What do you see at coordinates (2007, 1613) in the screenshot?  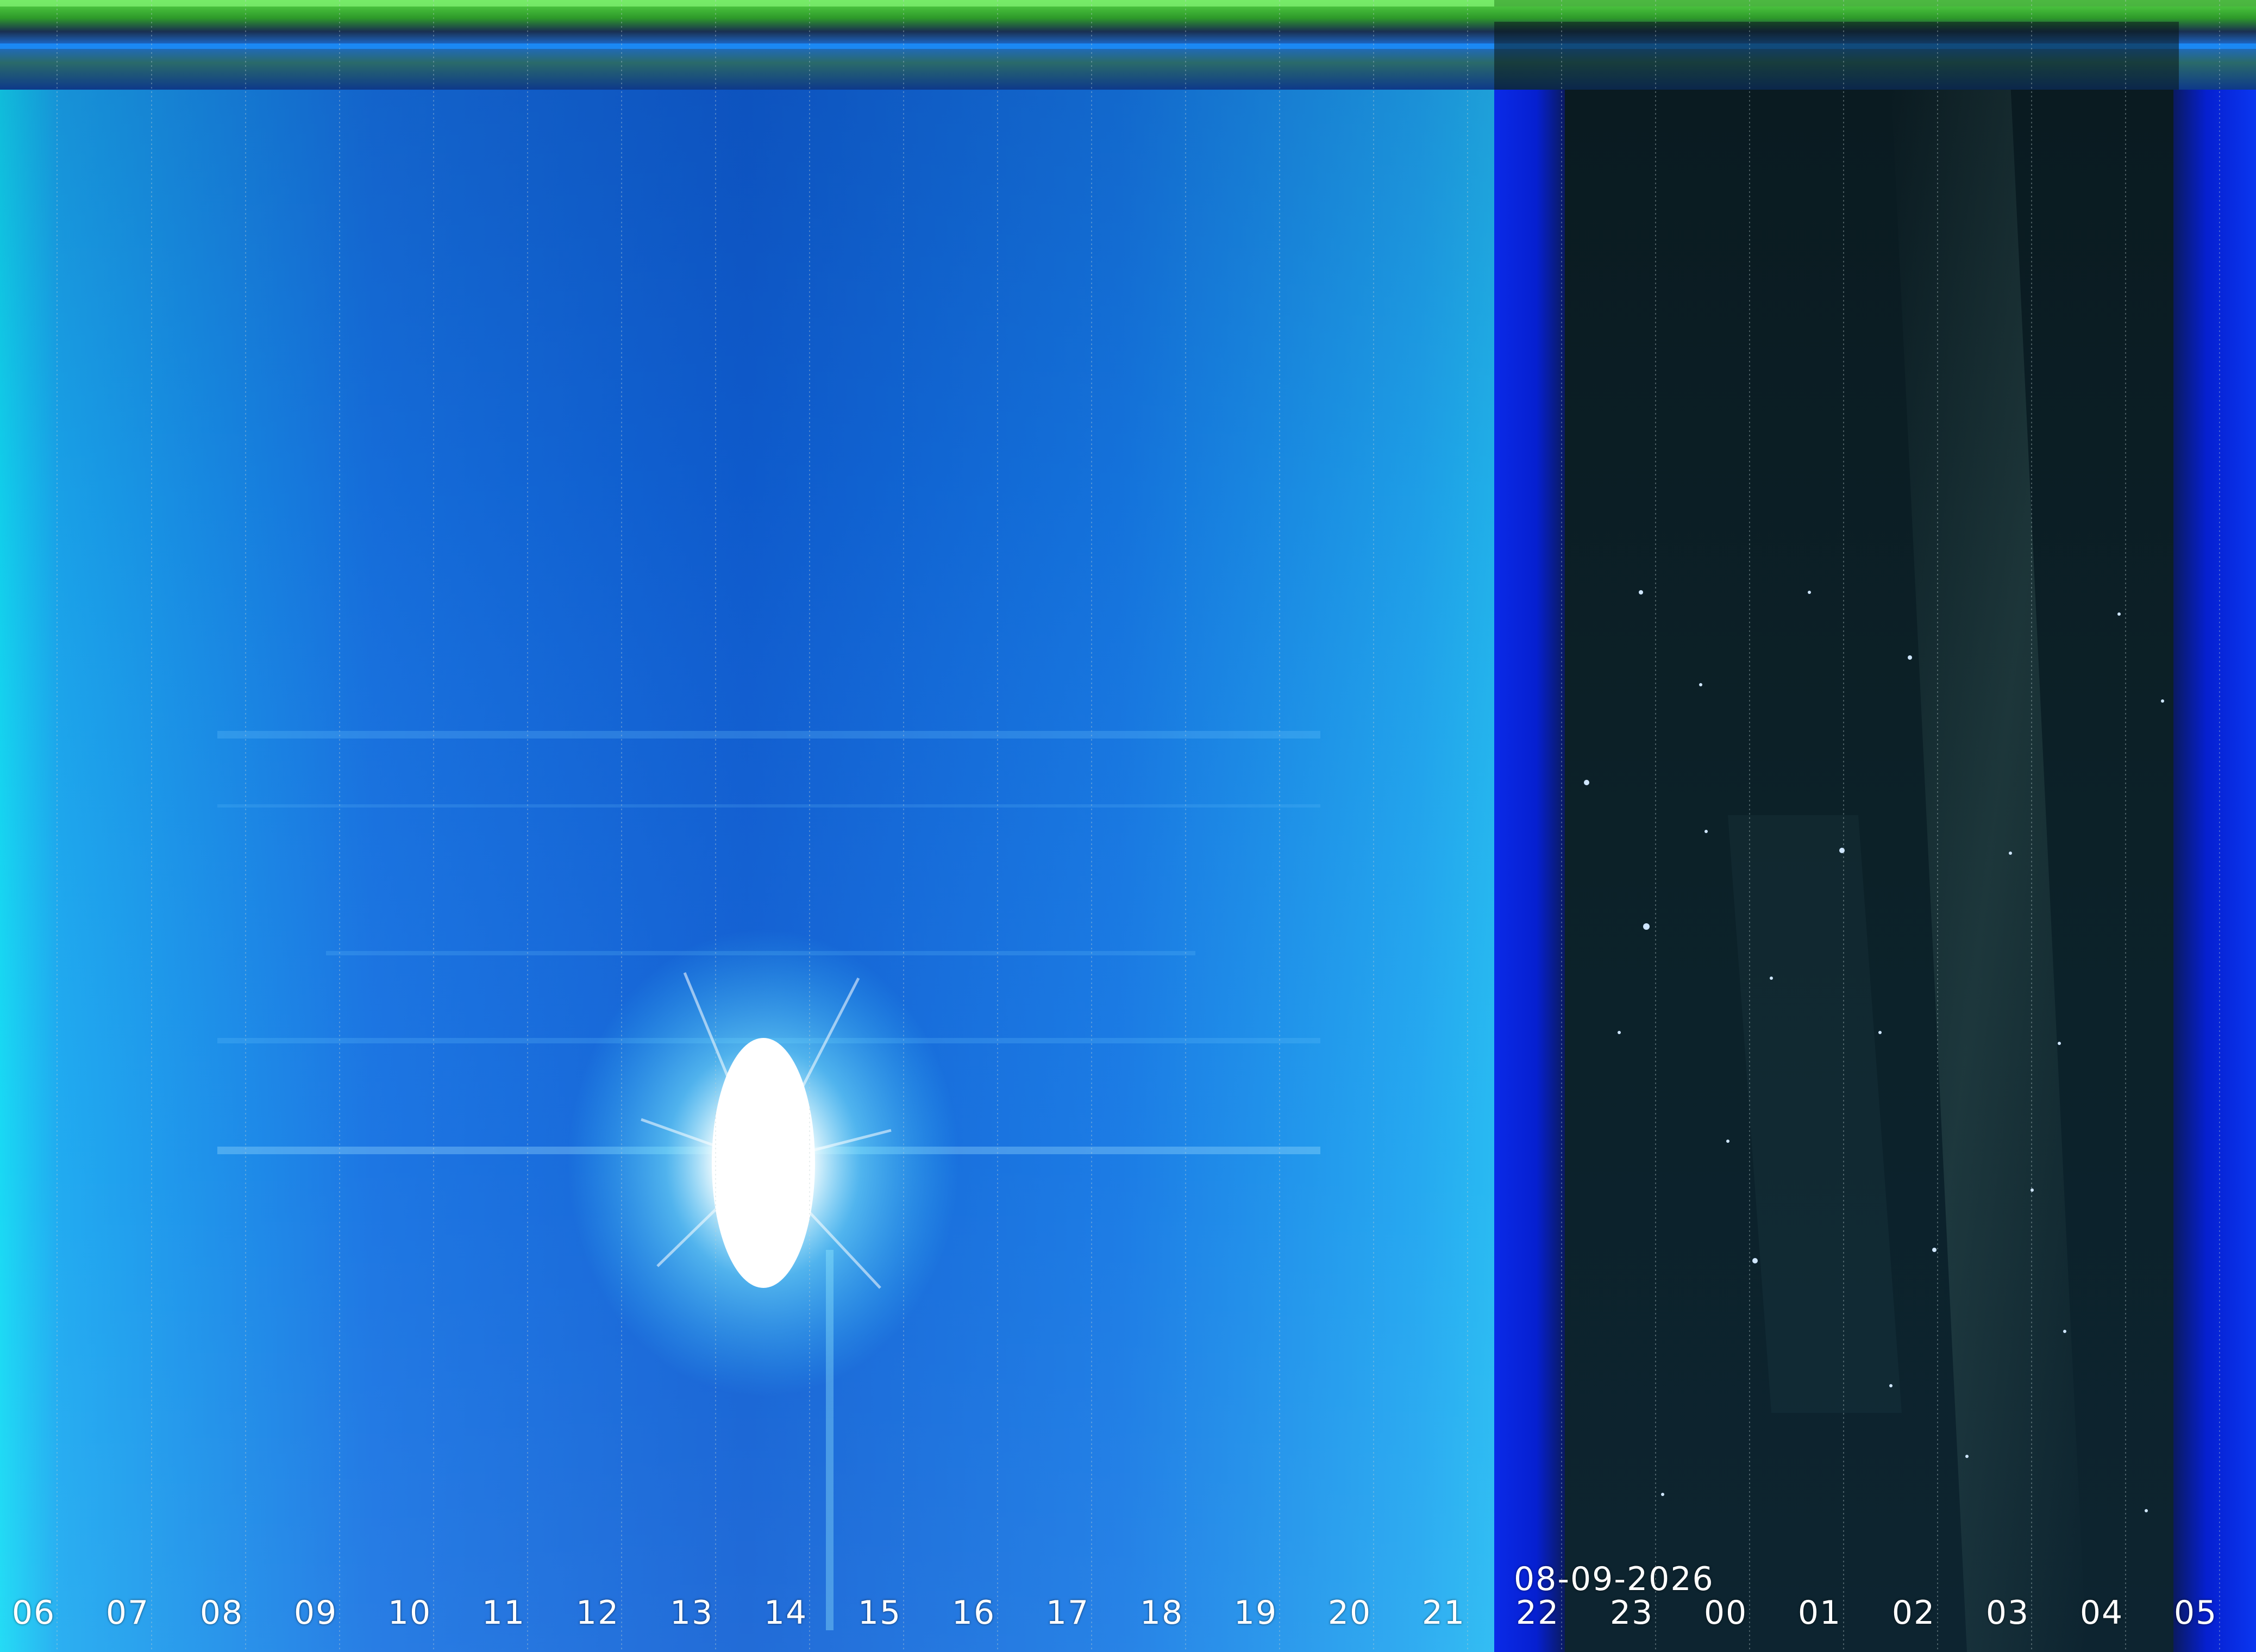 I see `hour-label: 03` at bounding box center [2007, 1613].